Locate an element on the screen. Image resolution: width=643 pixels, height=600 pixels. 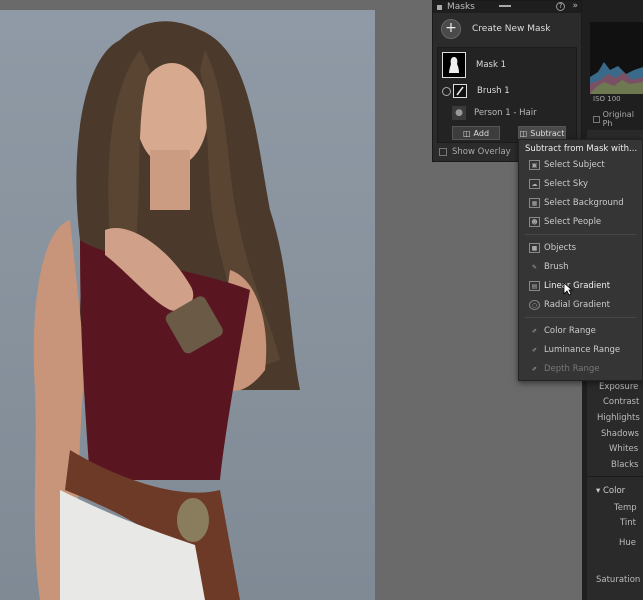
mask-component-row: ● Person 1 - Hair is located at coordinates (507, 113).